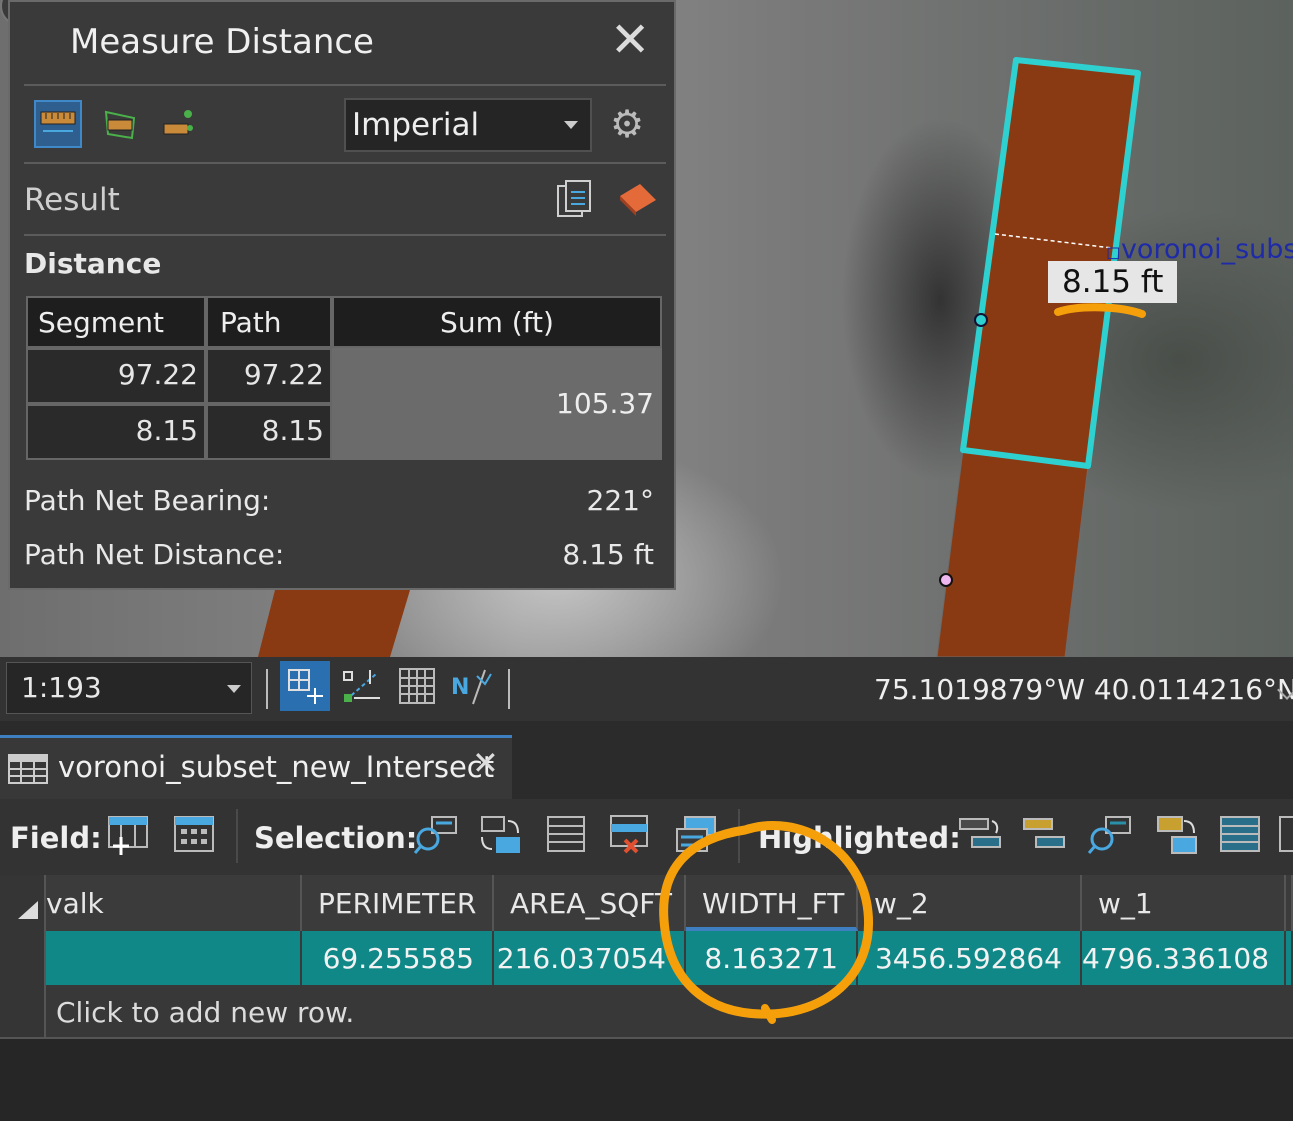  I want to click on coordinate-readout: 75.1019879°W 40.0114216°N, so click(1083, 689).